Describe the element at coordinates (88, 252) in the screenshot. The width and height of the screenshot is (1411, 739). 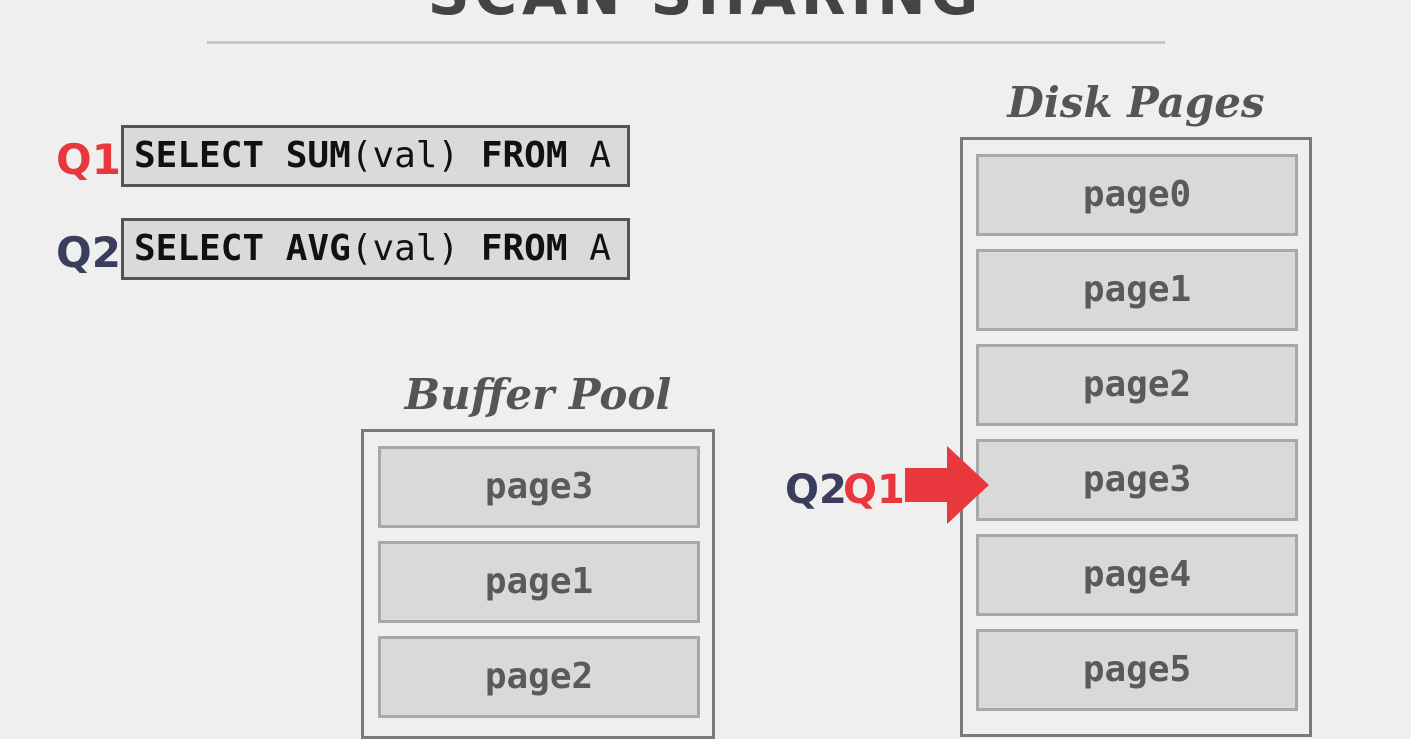
I see `q2-label: Q2` at that location.